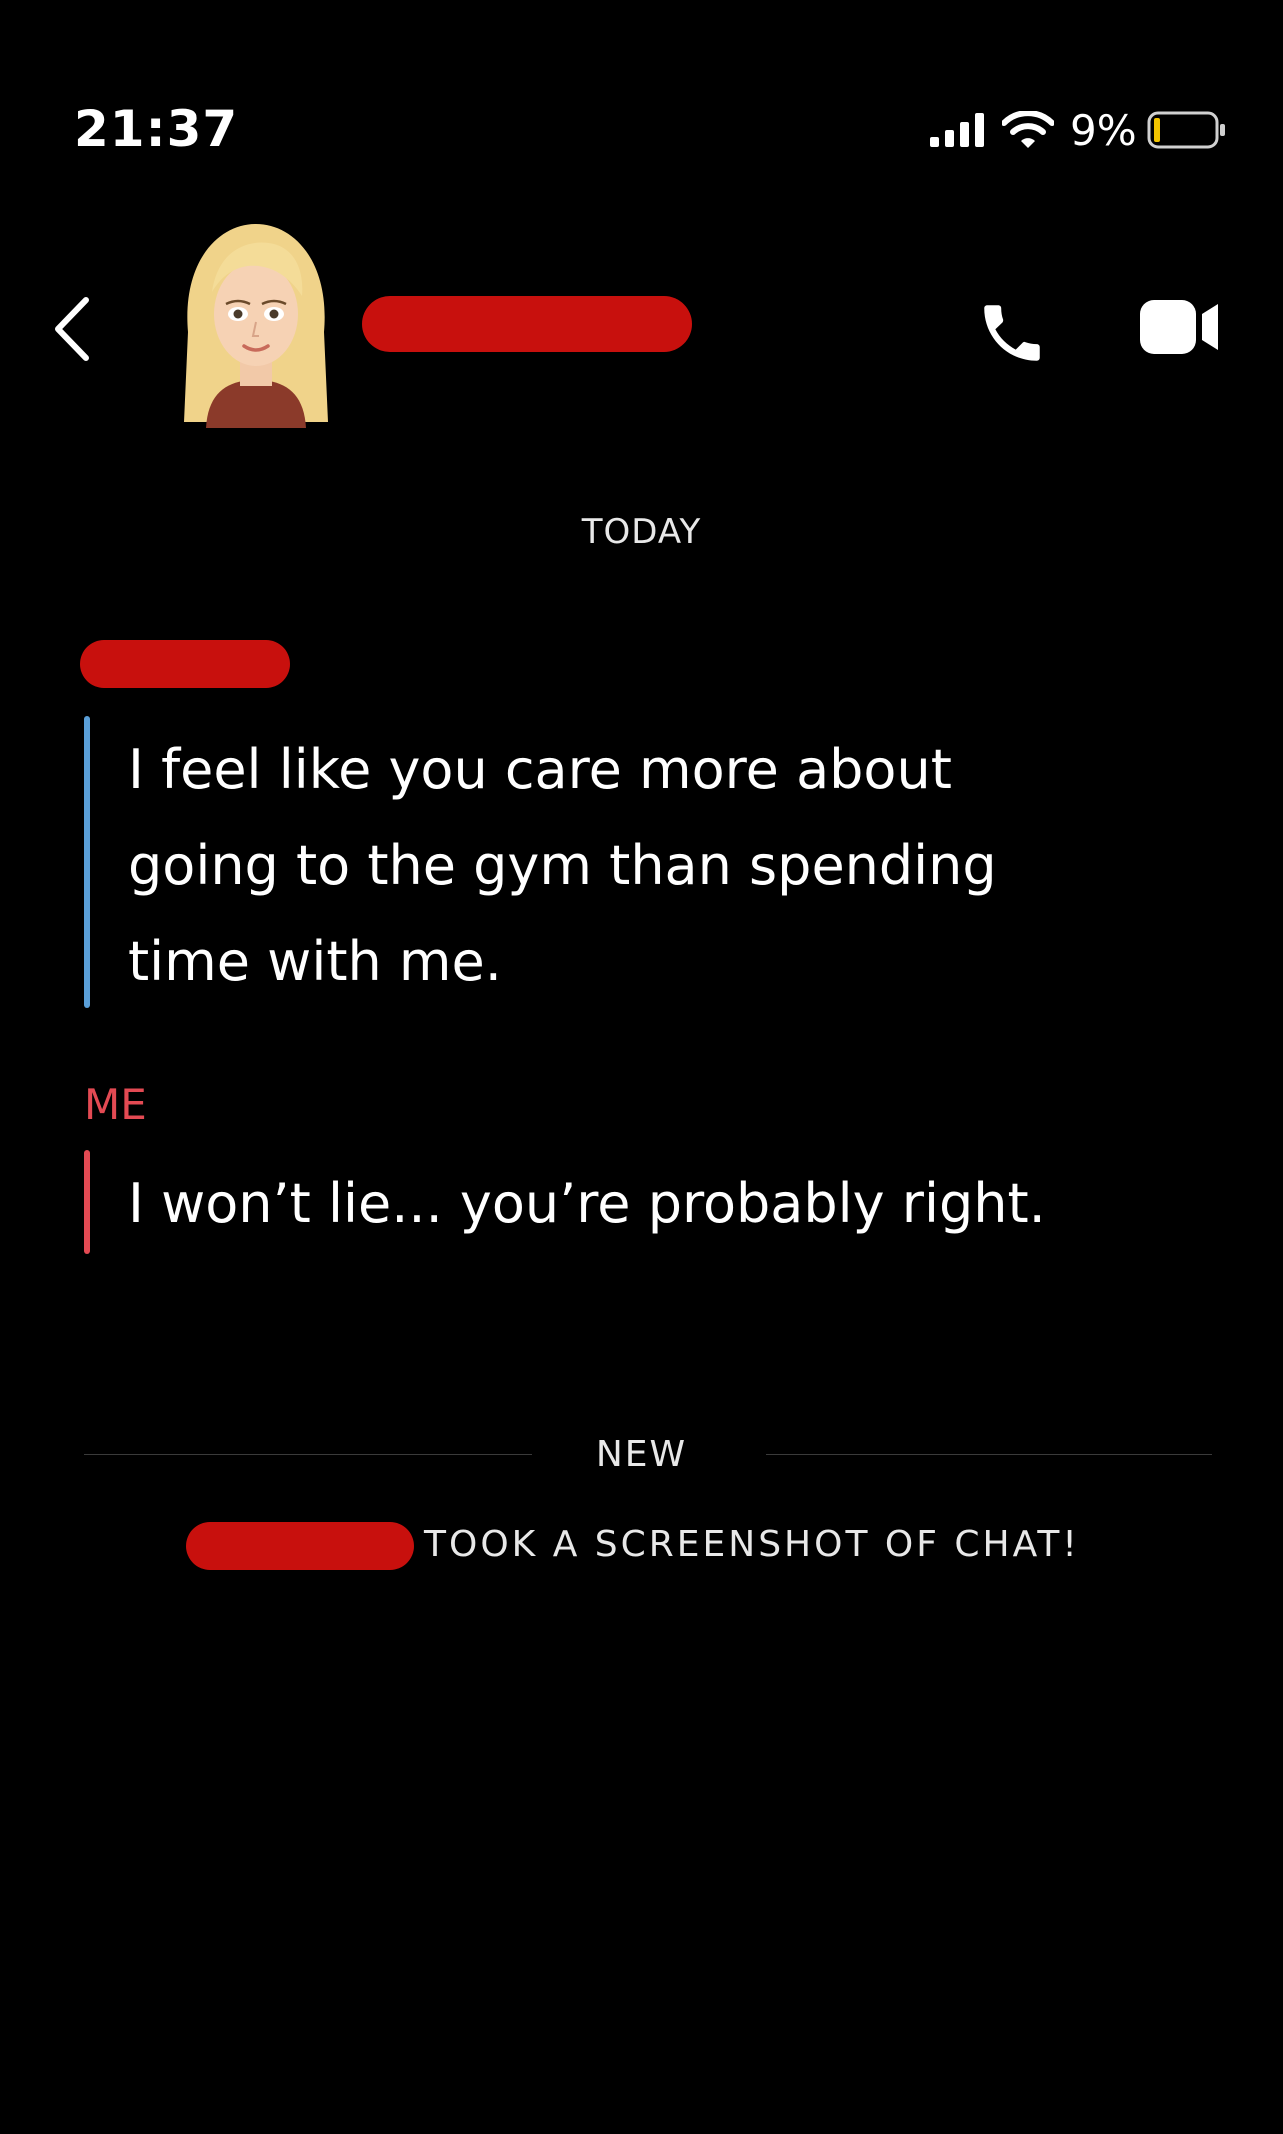 This screenshot has height=2134, width=1283. What do you see at coordinates (87, 862) in the screenshot?
I see `message-bar-friend` at bounding box center [87, 862].